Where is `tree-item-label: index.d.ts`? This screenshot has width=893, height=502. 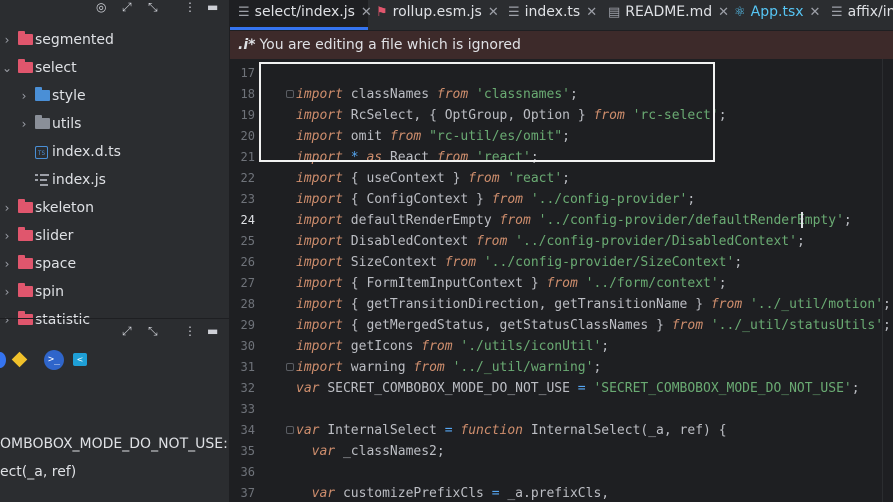
tree-item-label: index.d.ts is located at coordinates (86, 152).